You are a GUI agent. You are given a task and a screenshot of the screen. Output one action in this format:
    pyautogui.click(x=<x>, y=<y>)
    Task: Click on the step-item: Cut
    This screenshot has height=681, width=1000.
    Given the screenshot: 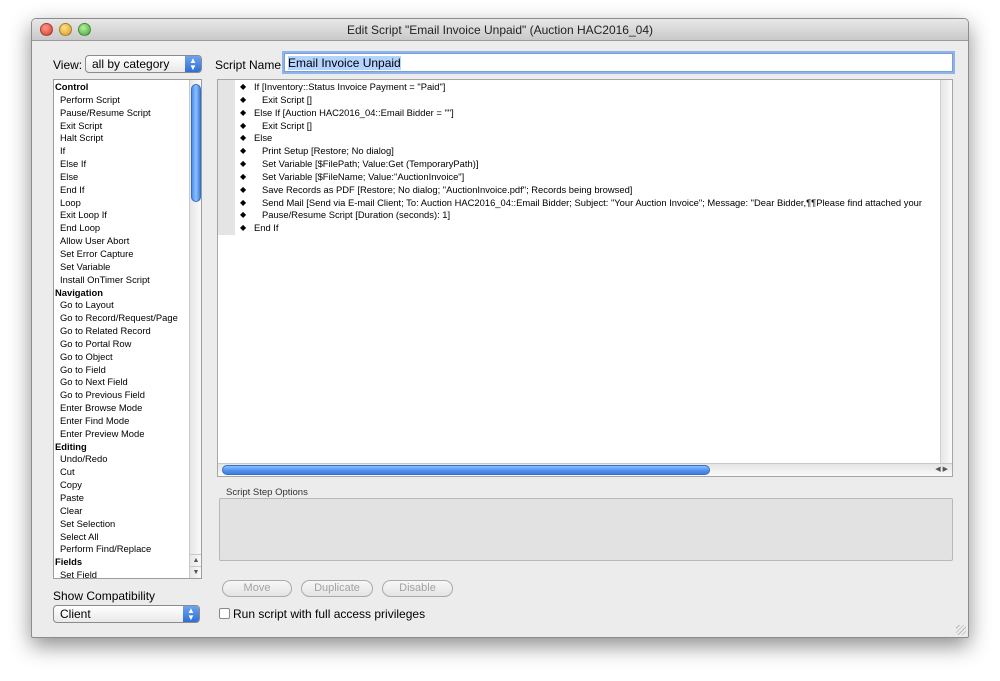 What is the action you would take?
    pyautogui.click(x=127, y=472)
    